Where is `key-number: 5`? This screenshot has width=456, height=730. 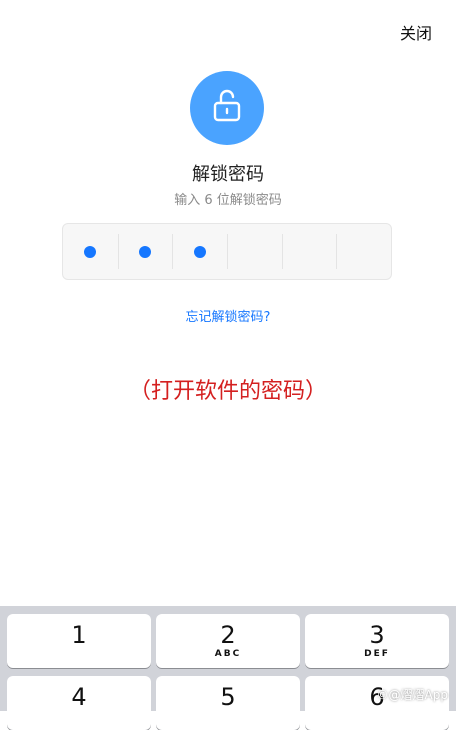
key-number: 5 is located at coordinates (228, 697).